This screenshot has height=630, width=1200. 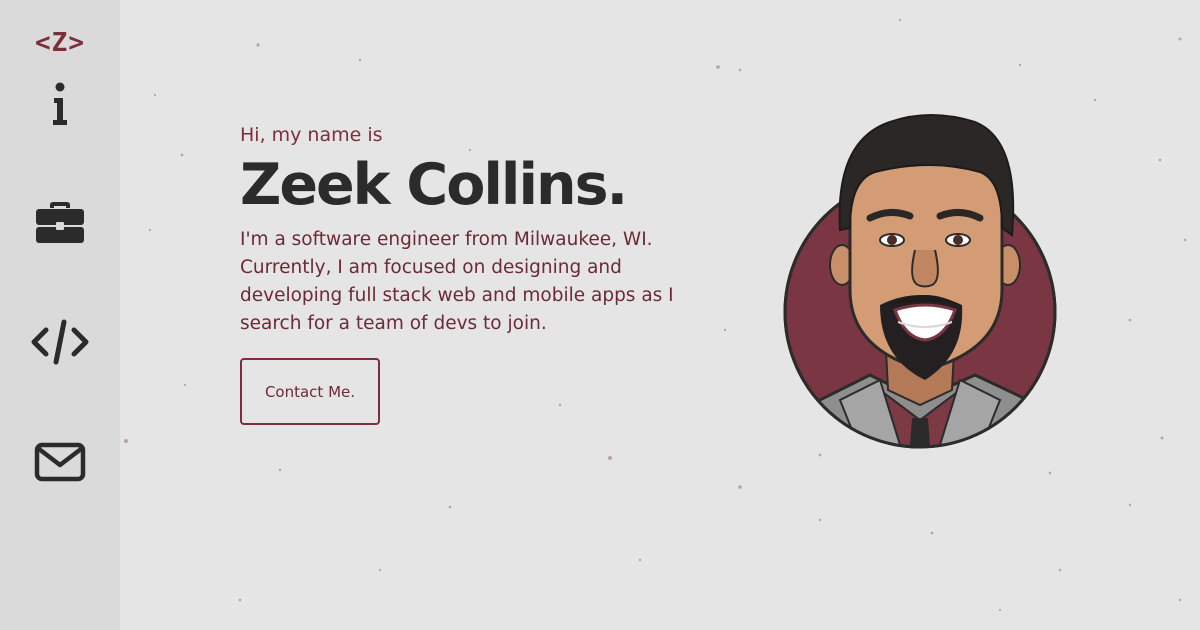 I want to click on code-icon, so click(x=60, y=342).